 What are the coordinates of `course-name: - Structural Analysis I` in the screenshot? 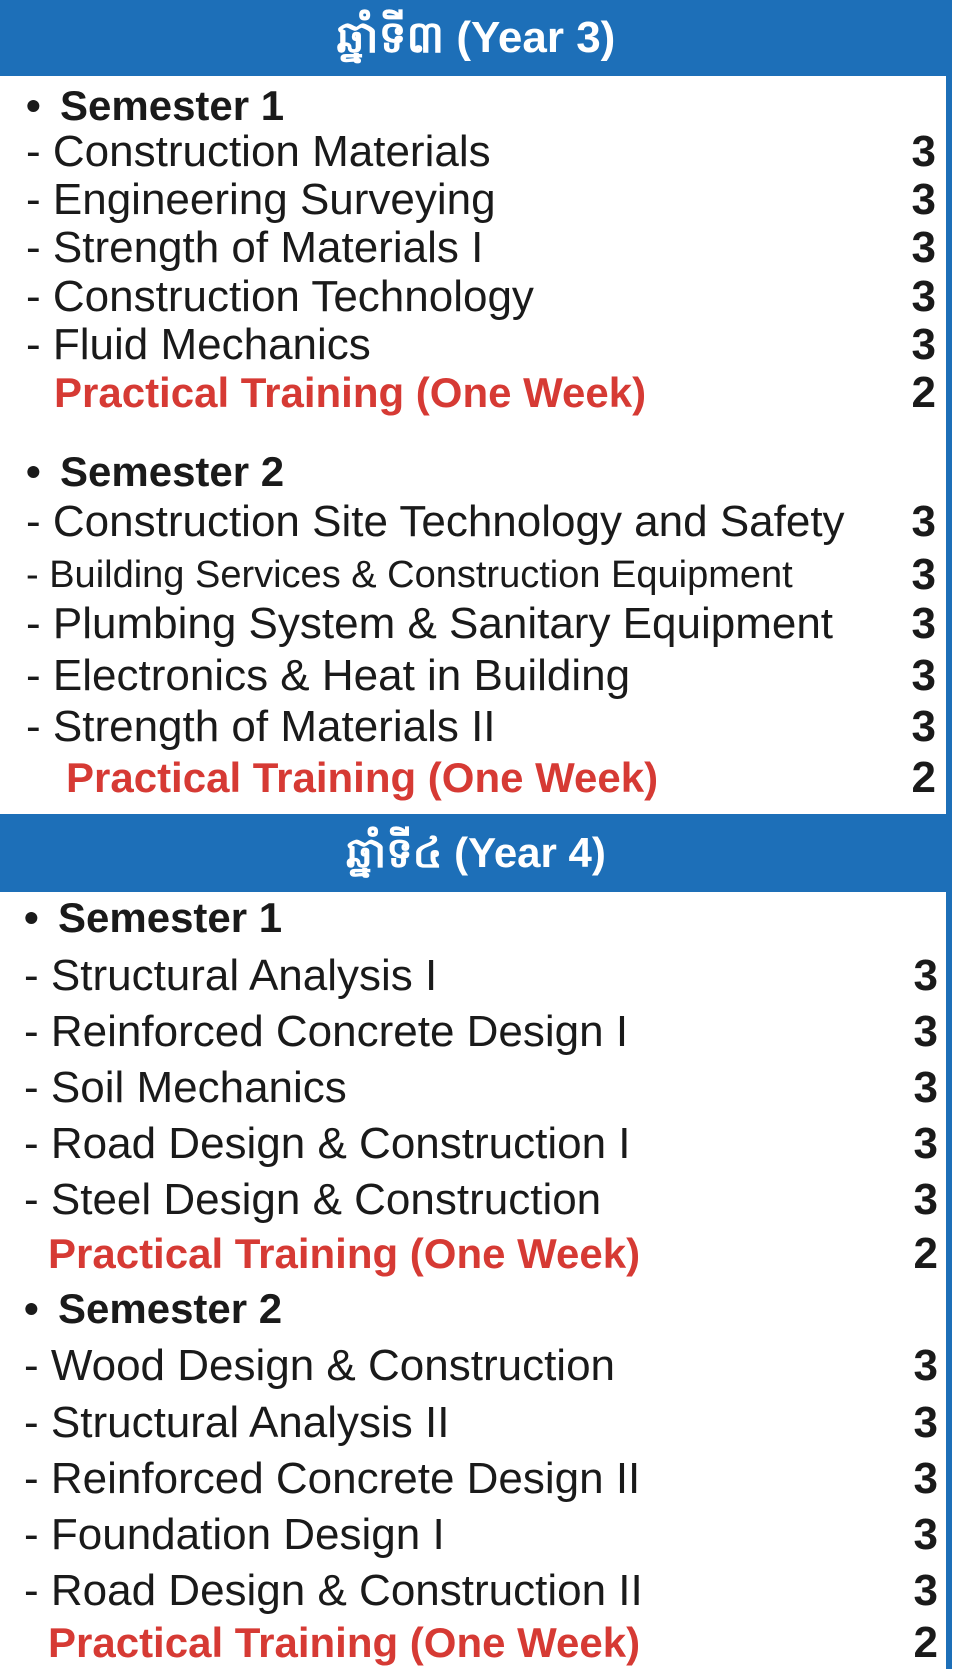 It's located at (231, 975).